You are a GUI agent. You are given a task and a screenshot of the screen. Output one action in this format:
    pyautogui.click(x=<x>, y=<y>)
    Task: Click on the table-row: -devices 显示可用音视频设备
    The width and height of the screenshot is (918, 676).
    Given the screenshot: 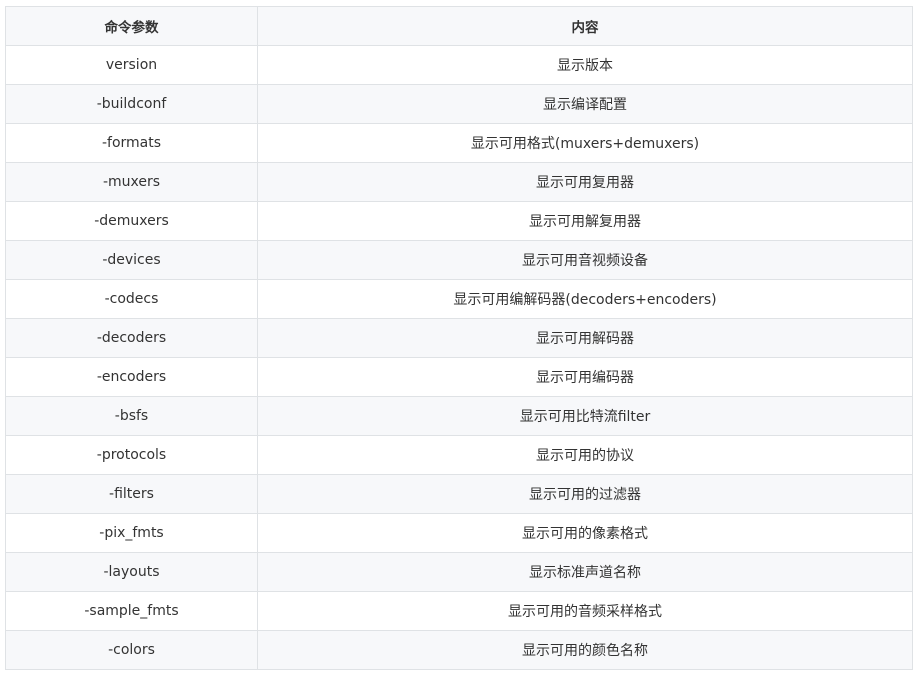 What is the action you would take?
    pyautogui.click(x=459, y=260)
    